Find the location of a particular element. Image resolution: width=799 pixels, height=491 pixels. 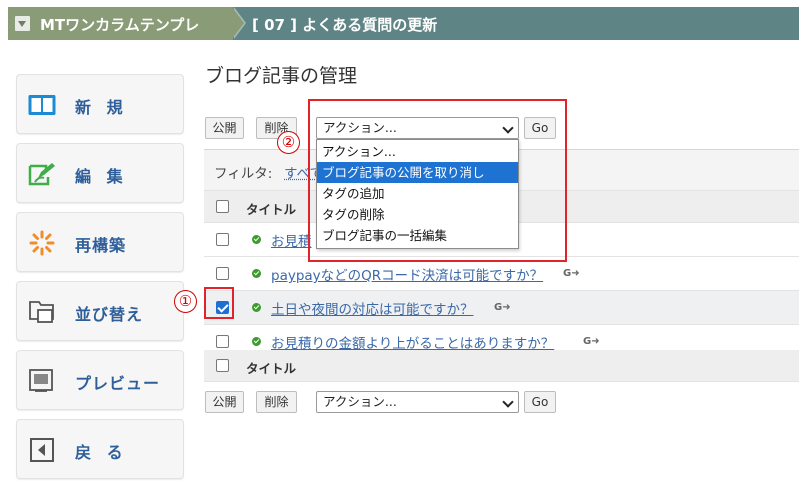

header-bar: MTワンカラムテンプレ [ 07 ] よくある質問の更新 is located at coordinates (403, 23).